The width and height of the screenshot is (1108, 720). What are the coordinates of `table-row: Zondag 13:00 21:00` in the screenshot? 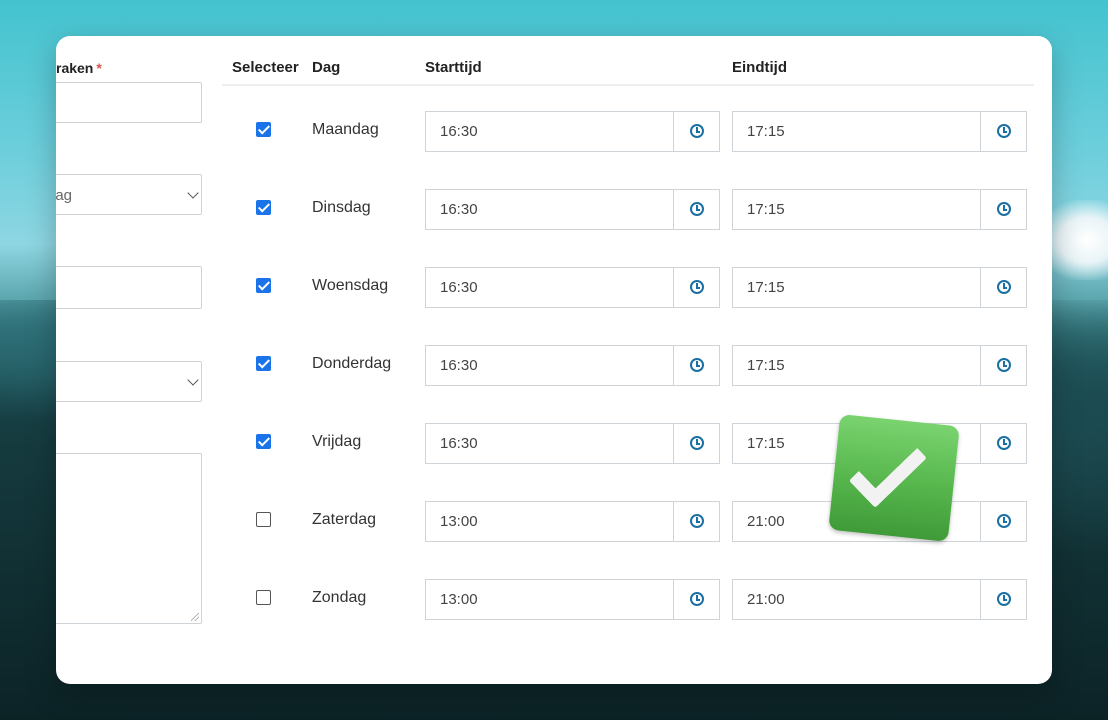 It's located at (628, 593).